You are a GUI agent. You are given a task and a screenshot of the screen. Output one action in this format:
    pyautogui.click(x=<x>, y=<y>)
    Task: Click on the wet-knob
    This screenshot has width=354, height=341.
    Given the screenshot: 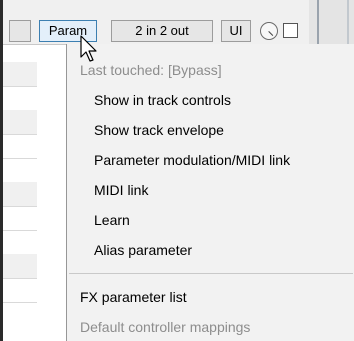 What is the action you would take?
    pyautogui.click(x=269, y=31)
    